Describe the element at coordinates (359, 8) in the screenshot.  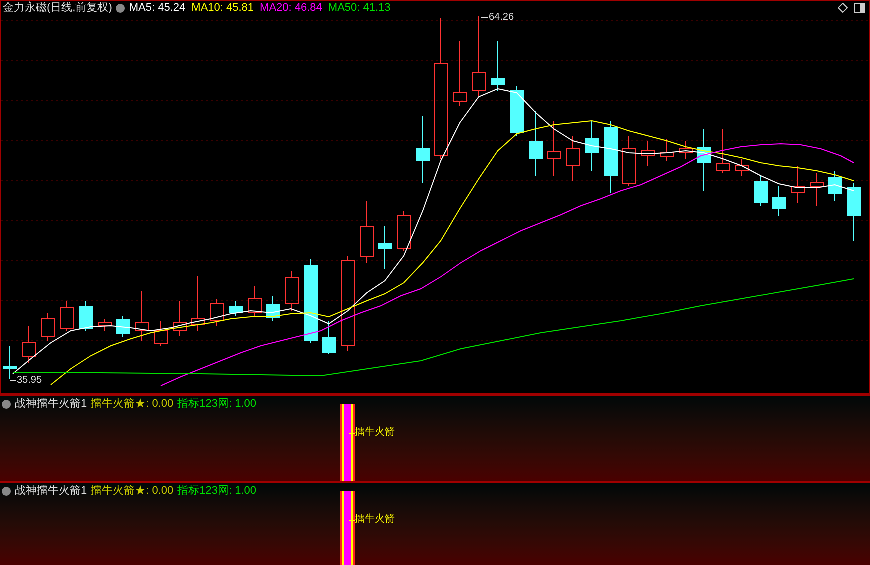
I see `moving-average-legend: MA50: 41.13` at that location.